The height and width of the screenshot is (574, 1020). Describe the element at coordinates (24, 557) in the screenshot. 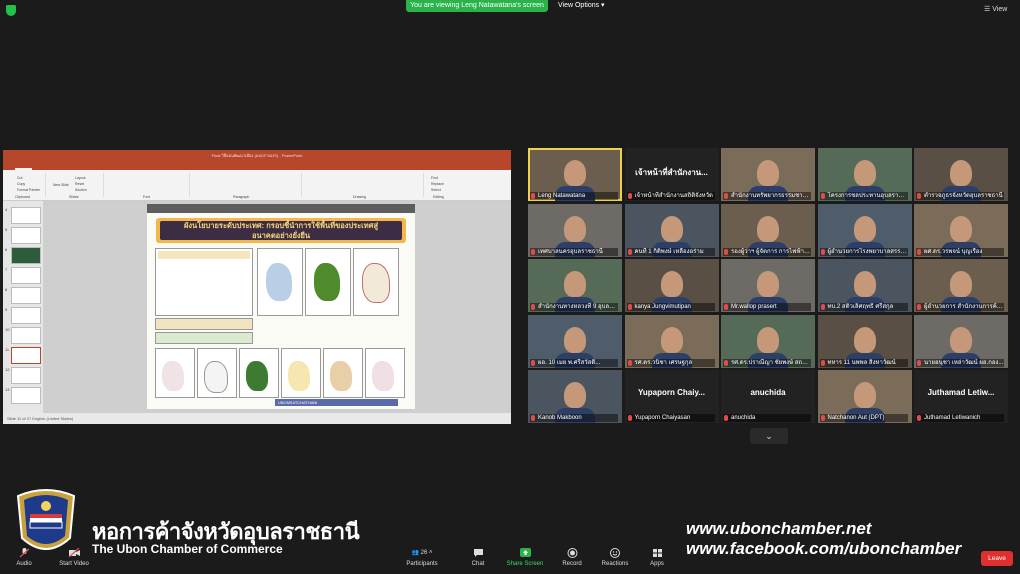

I see `audio-button: Audio` at that location.